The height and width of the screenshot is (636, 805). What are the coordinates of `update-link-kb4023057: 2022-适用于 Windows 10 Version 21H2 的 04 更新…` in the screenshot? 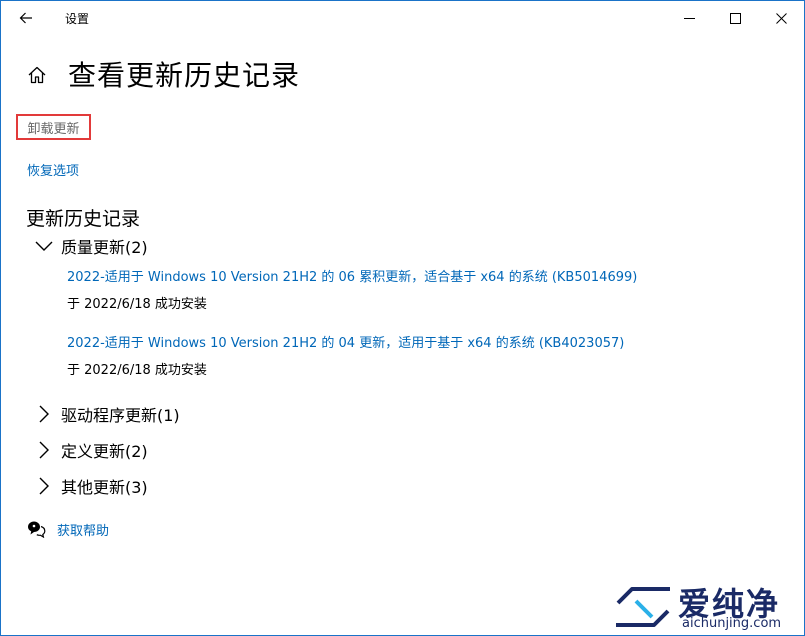 It's located at (345, 341).